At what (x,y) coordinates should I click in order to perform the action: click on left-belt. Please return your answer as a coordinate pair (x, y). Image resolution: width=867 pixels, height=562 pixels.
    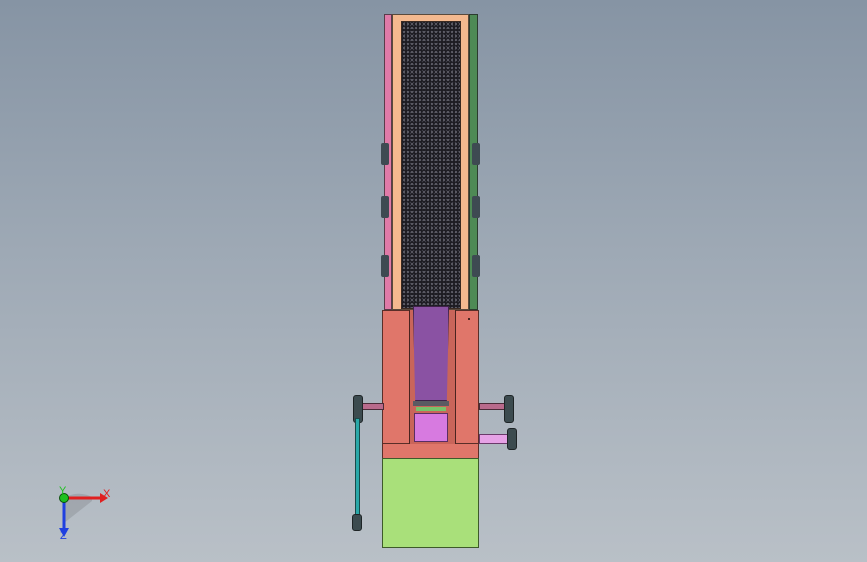
    Looking at the image, I should click on (357, 468).